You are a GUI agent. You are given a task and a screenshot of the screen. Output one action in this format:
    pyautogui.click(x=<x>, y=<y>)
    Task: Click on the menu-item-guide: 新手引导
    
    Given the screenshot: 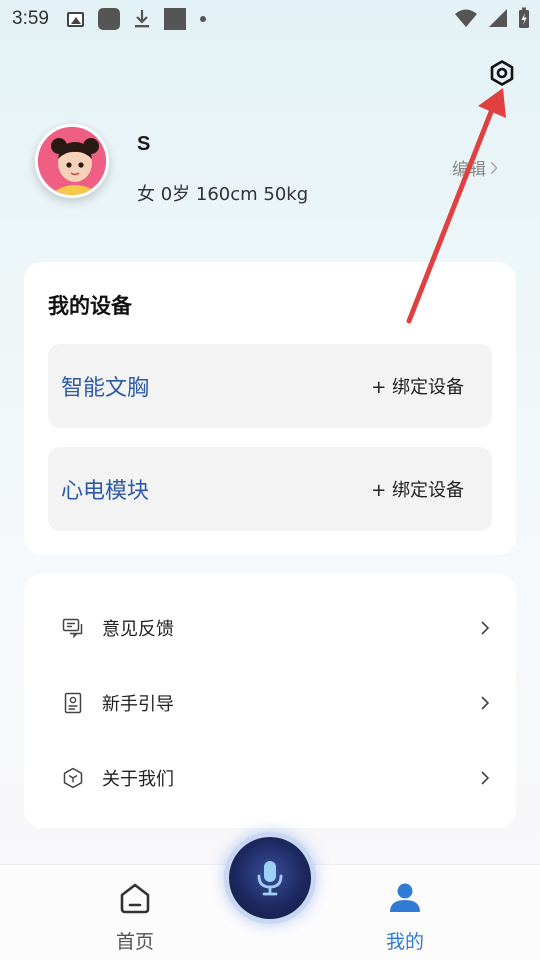 What is the action you would take?
    pyautogui.click(x=270, y=702)
    